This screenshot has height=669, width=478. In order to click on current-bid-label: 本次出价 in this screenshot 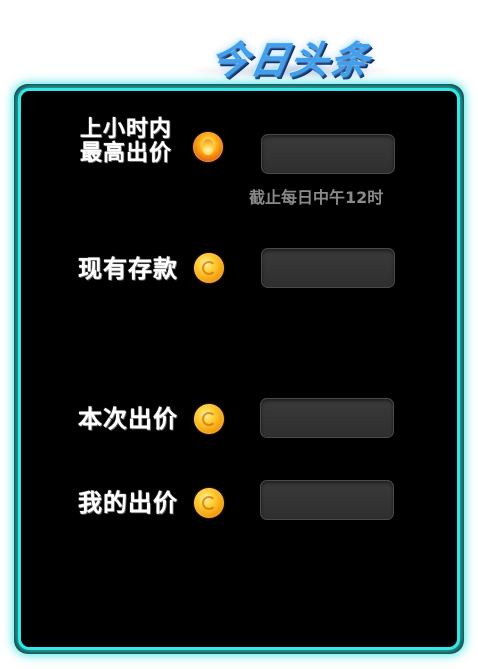, I will do `click(128, 419)`.